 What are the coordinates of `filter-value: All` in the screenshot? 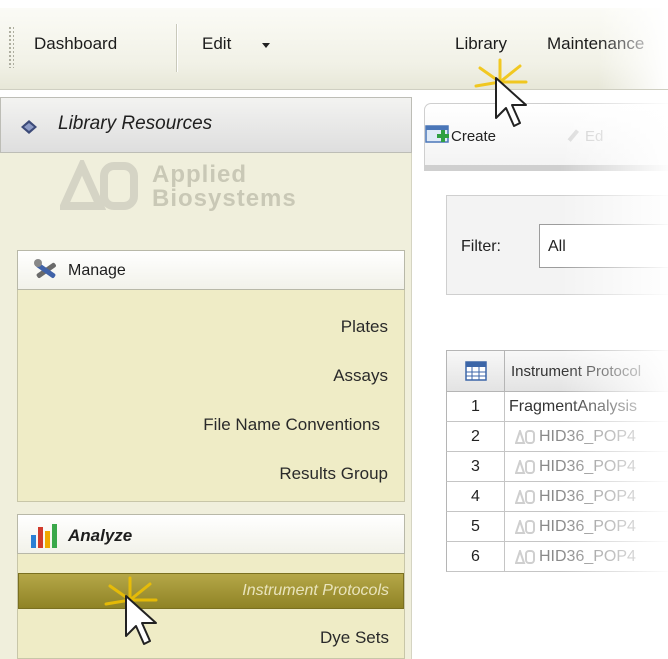 It's located at (557, 246).